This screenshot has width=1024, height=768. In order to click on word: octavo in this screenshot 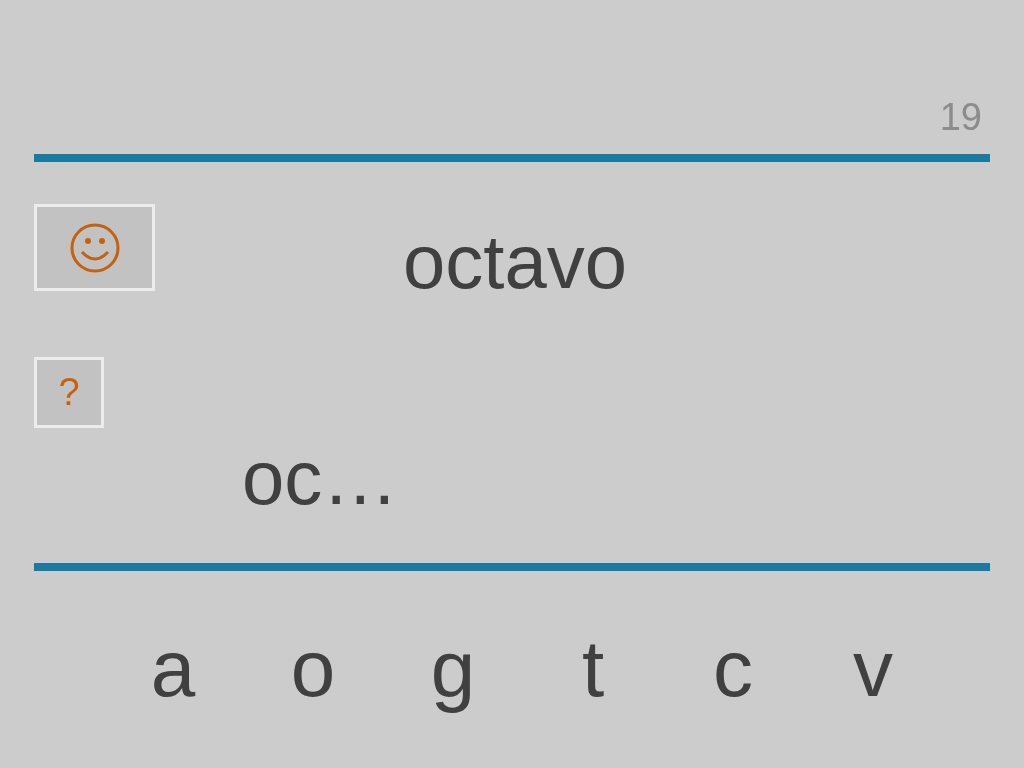, I will do `click(515, 262)`.